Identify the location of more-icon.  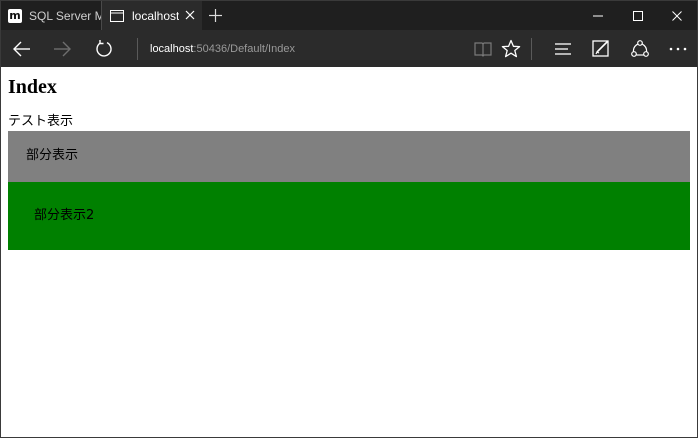
(678, 49).